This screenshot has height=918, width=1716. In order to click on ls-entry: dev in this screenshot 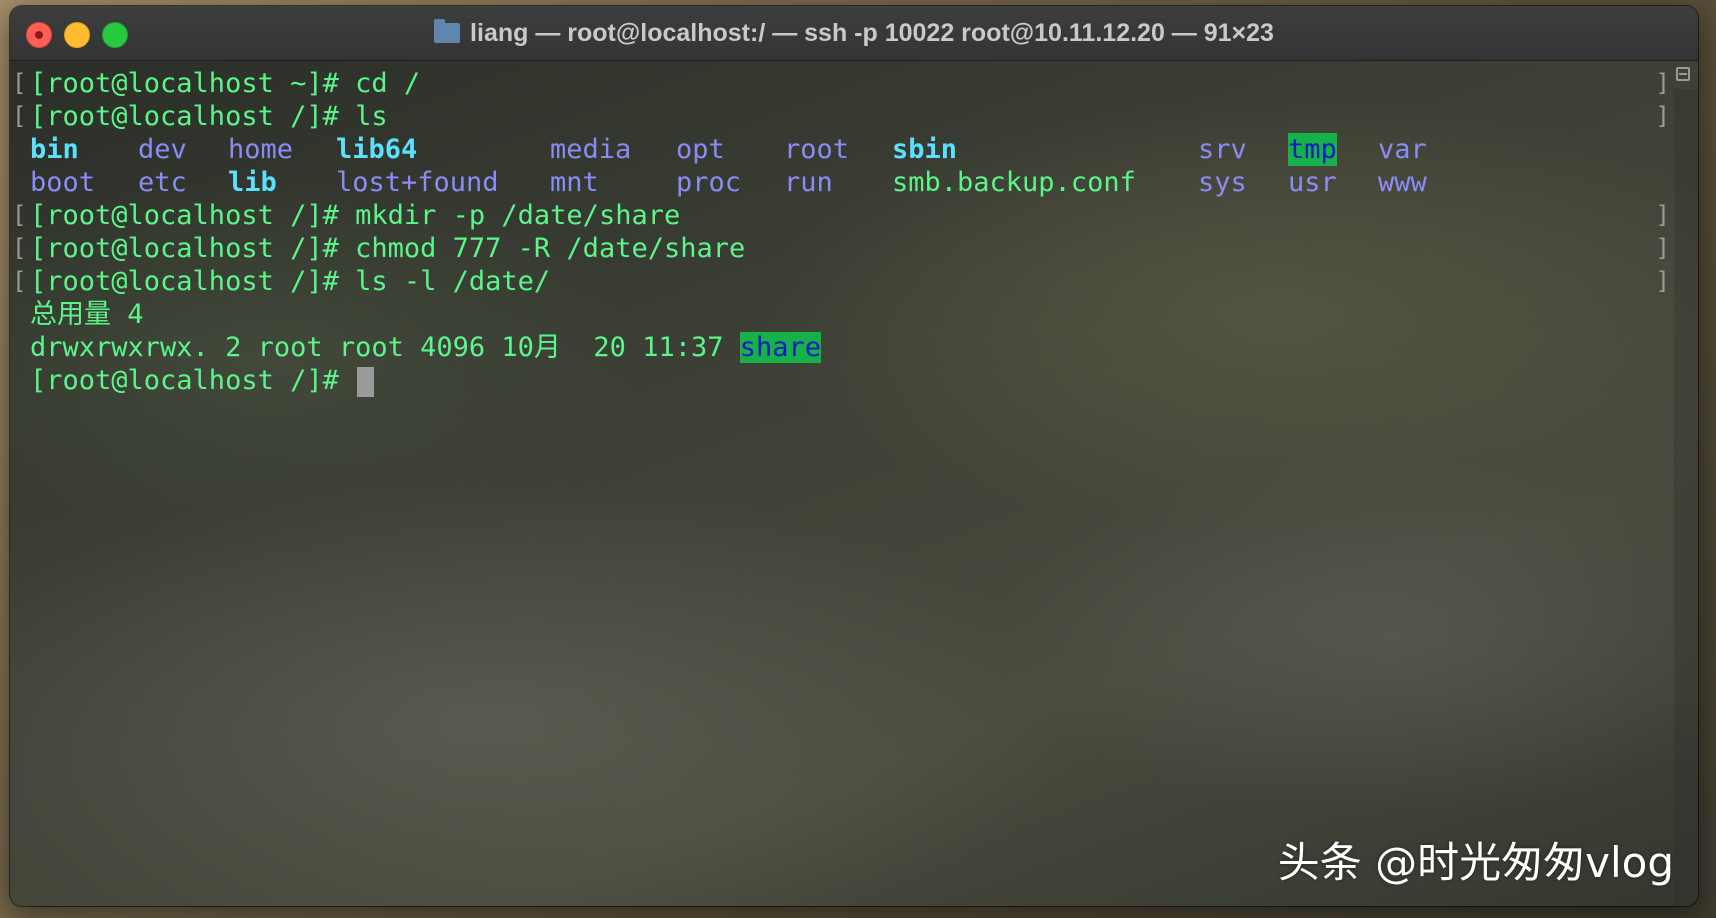, I will do `click(162, 149)`.